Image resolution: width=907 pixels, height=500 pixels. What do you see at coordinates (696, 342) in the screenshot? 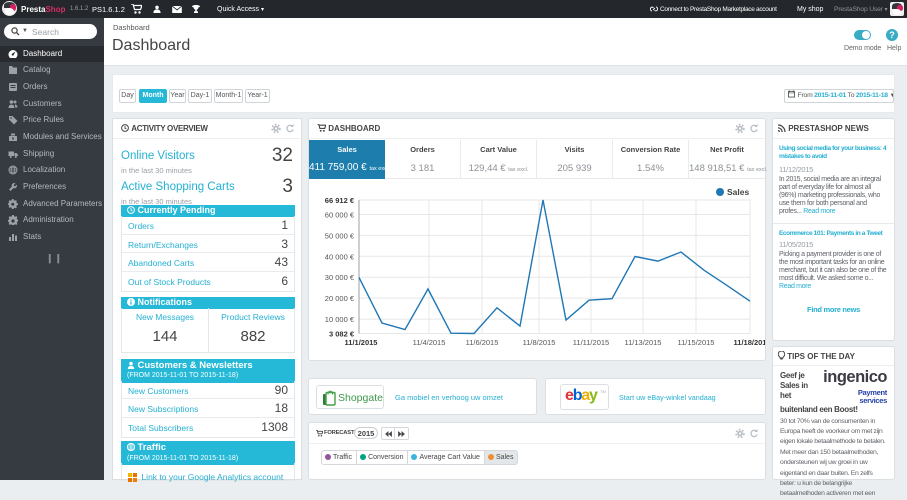
I see `svg-text: 11/15/2015` at bounding box center [696, 342].